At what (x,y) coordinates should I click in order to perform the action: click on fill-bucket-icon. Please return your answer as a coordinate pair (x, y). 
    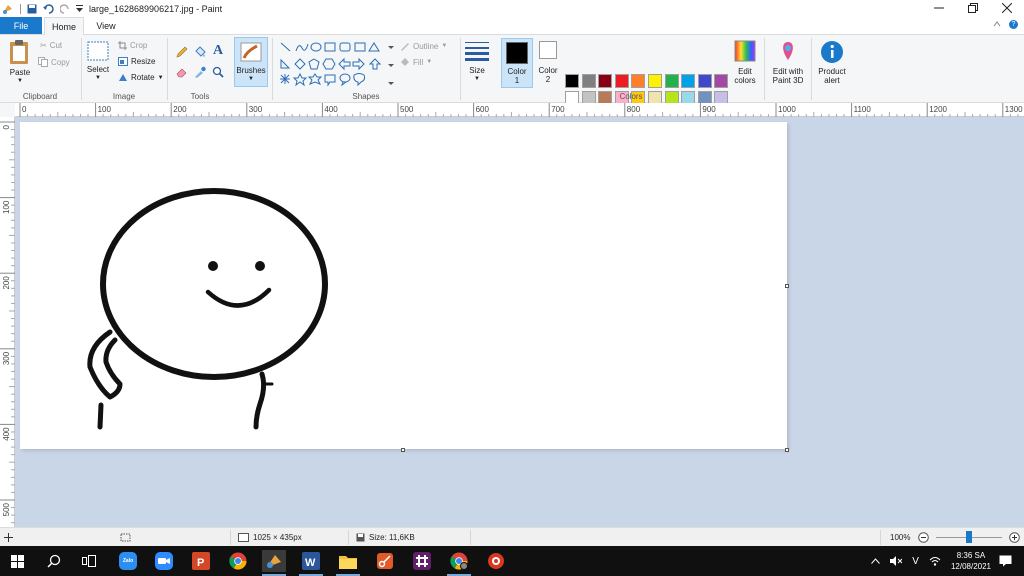
    Looking at the image, I should click on (200, 52).